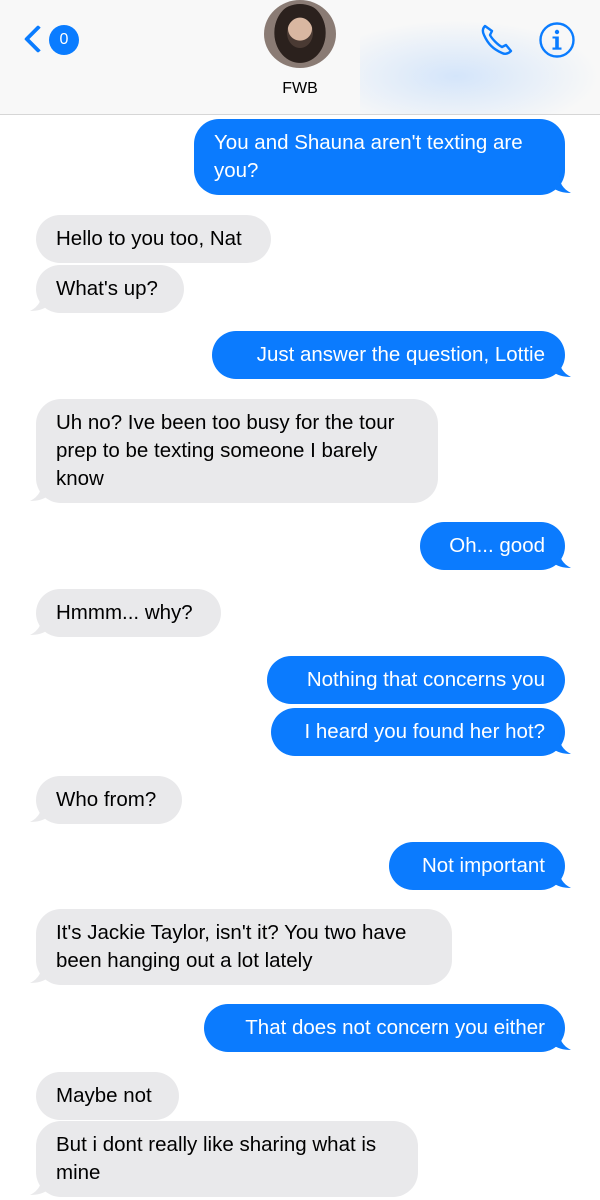 This screenshot has height=1200, width=600. Describe the element at coordinates (110, 289) in the screenshot. I see `incoming-message: What's up?` at that location.